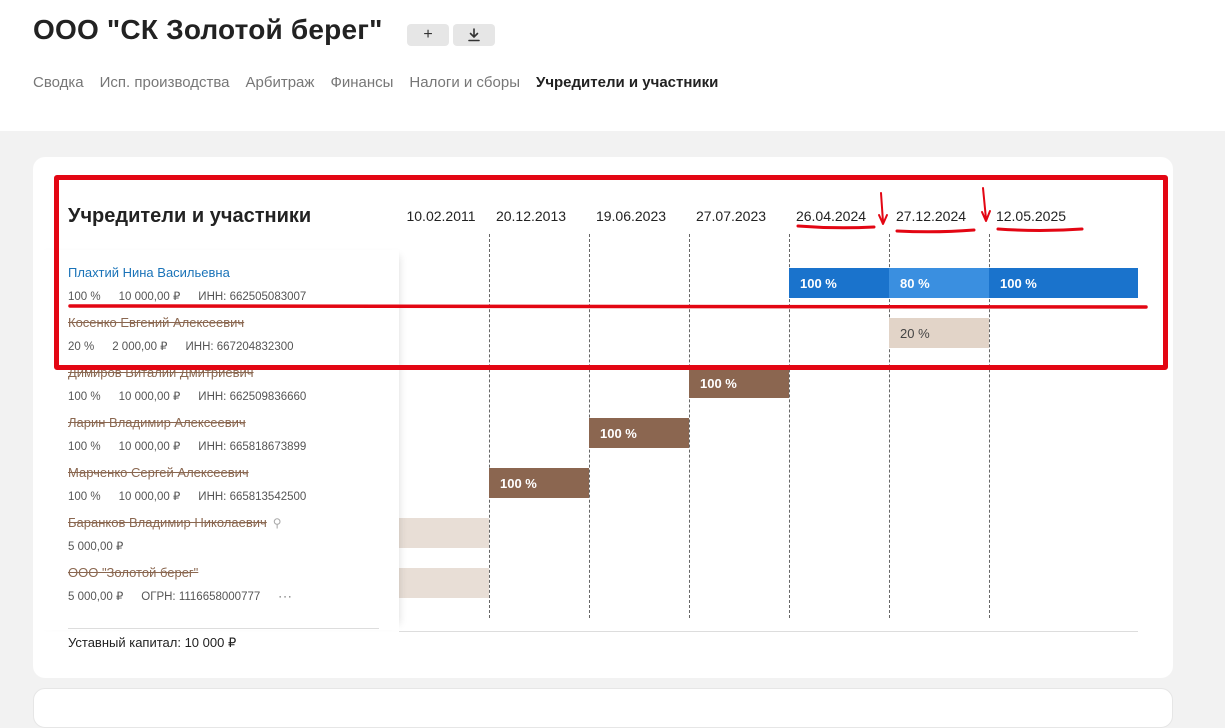 This screenshot has height=728, width=1225. What do you see at coordinates (939, 333) in the screenshot?
I see `ownership-bar: 20 %` at bounding box center [939, 333].